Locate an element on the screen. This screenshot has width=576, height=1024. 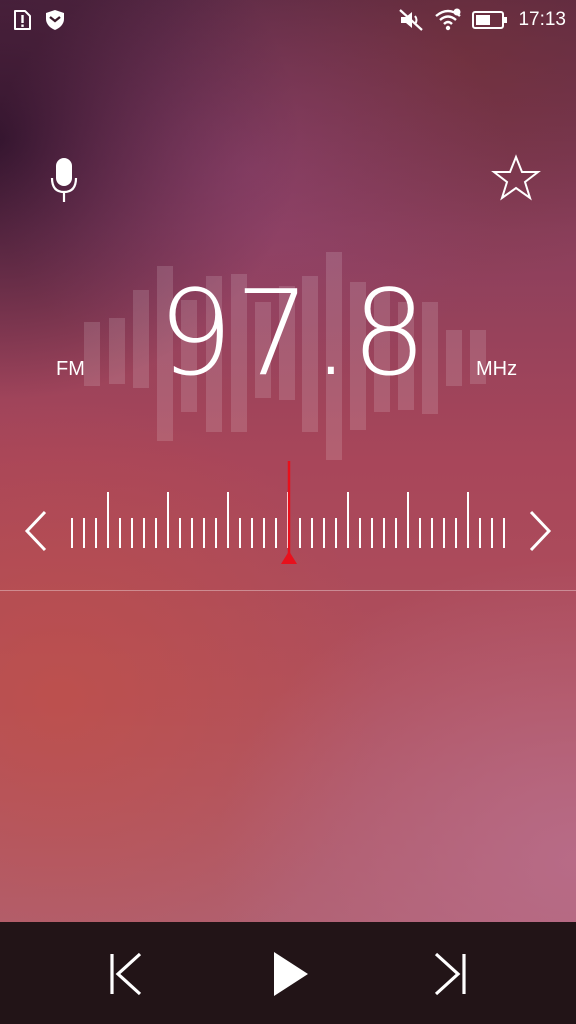
band-label: FM is located at coordinates (70, 369).